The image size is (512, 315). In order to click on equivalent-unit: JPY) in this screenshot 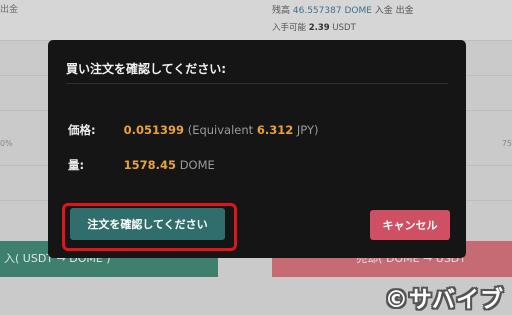, I will do `click(307, 130)`.